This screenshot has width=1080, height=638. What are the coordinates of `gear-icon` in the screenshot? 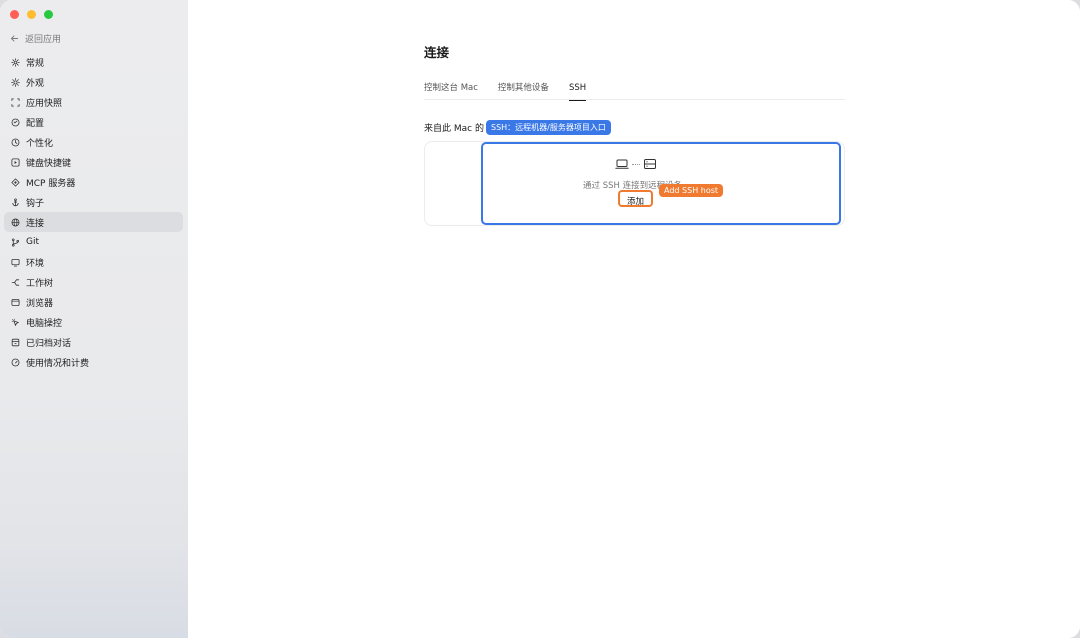 It's located at (15, 62).